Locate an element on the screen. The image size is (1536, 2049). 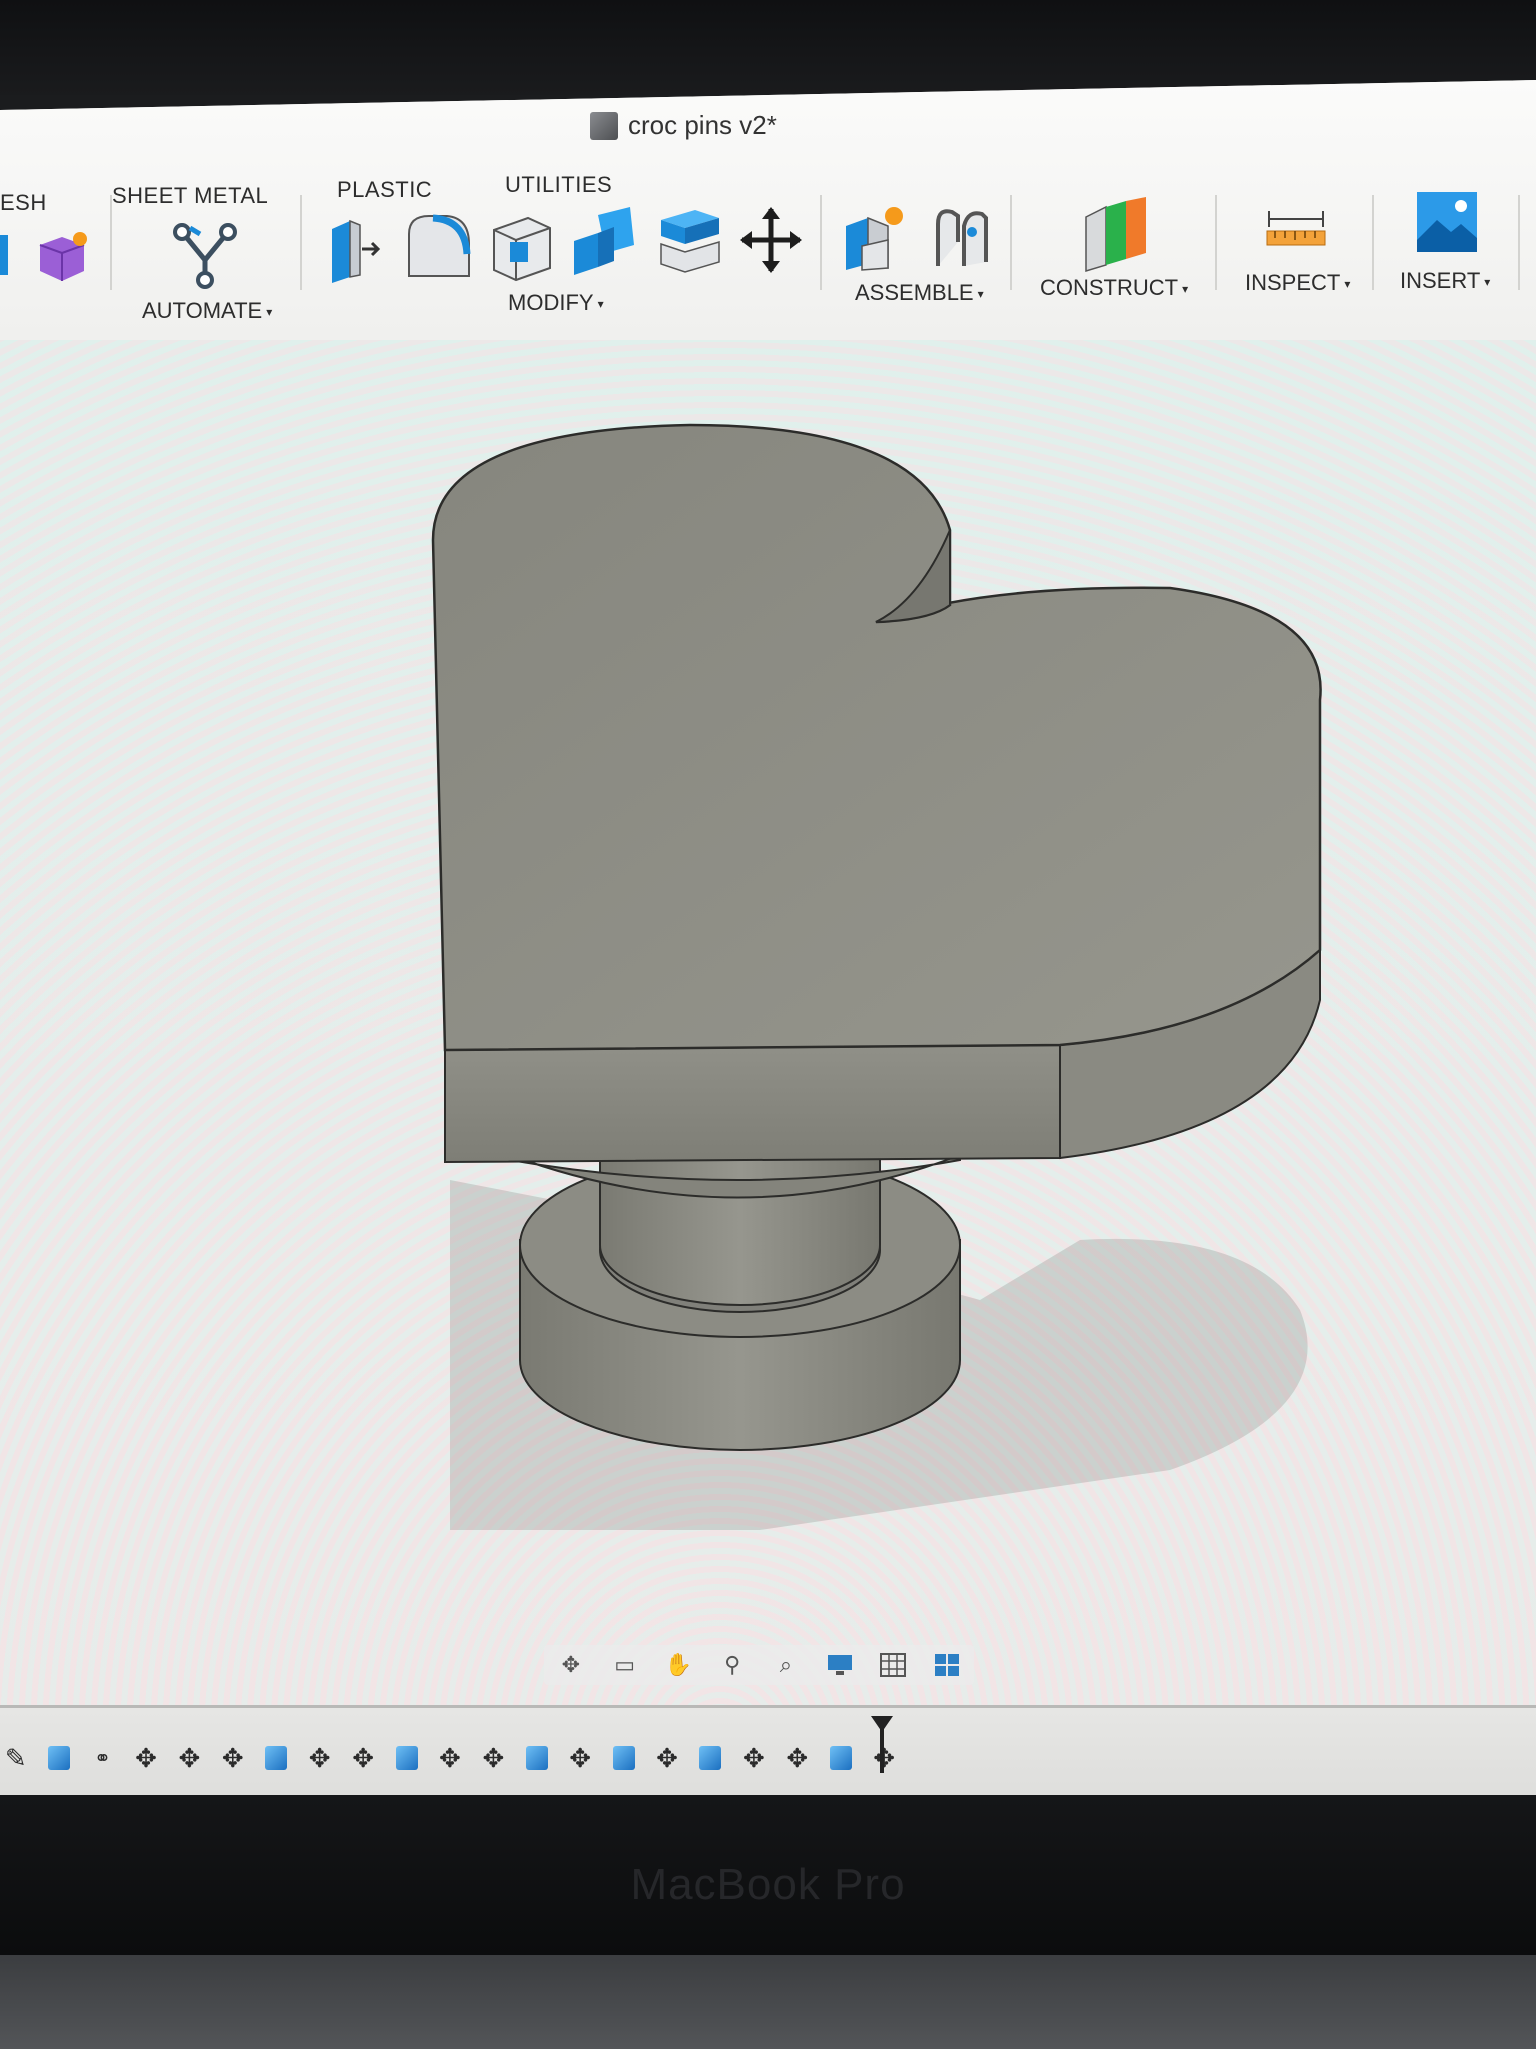
heart-front-side is located at coordinates (752, 1103).